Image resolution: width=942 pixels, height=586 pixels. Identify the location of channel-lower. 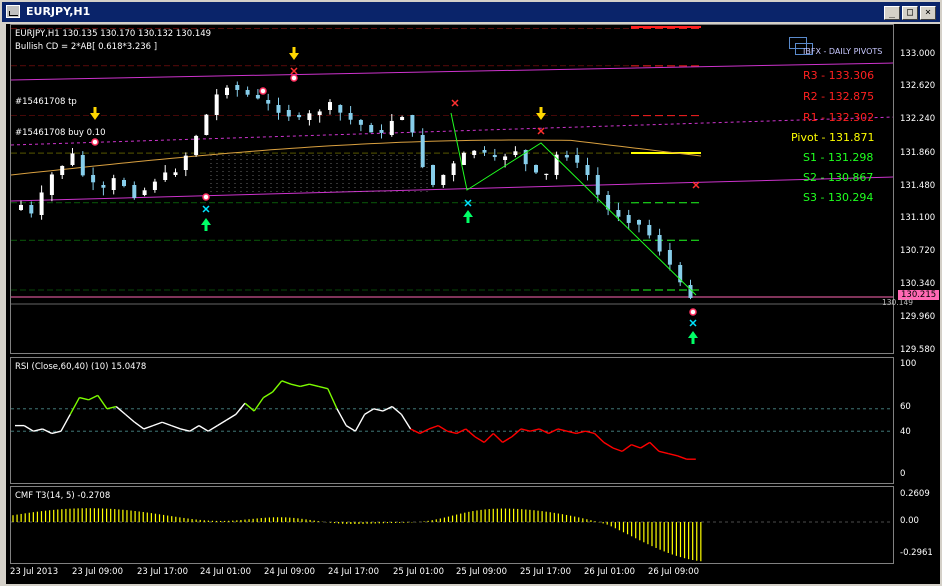
(452, 189).